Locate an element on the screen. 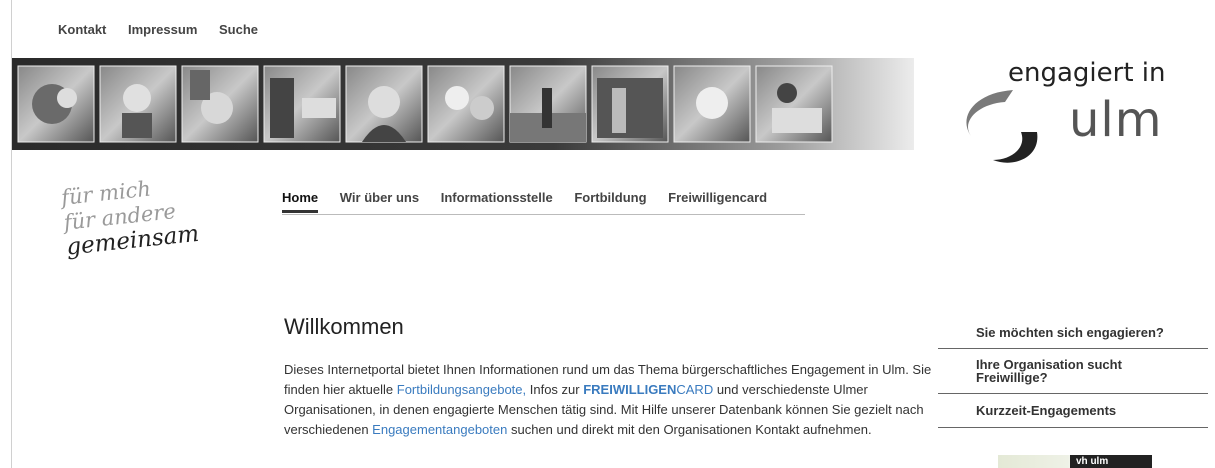  main-nav-freiwilligencard: Freiwilligencard is located at coordinates (717, 201).